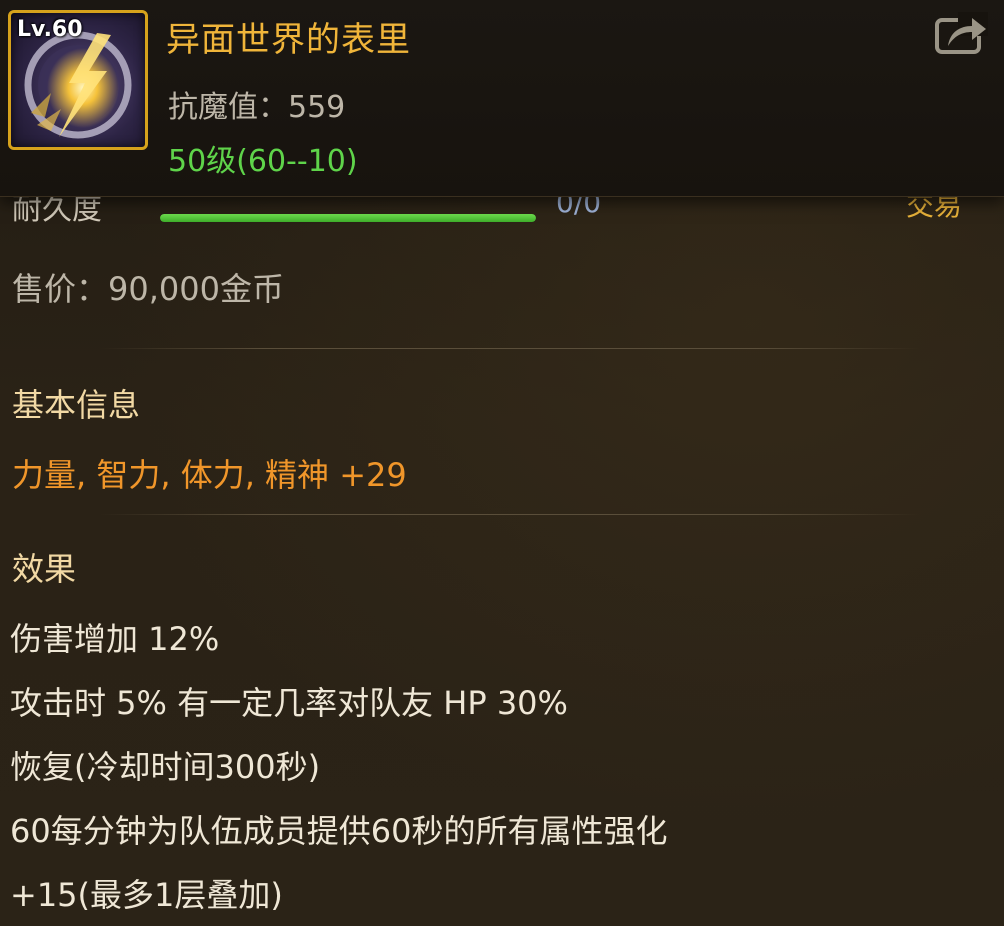 The height and width of the screenshot is (926, 1004). I want to click on effect-line: 伤害增加 12%, so click(115, 639).